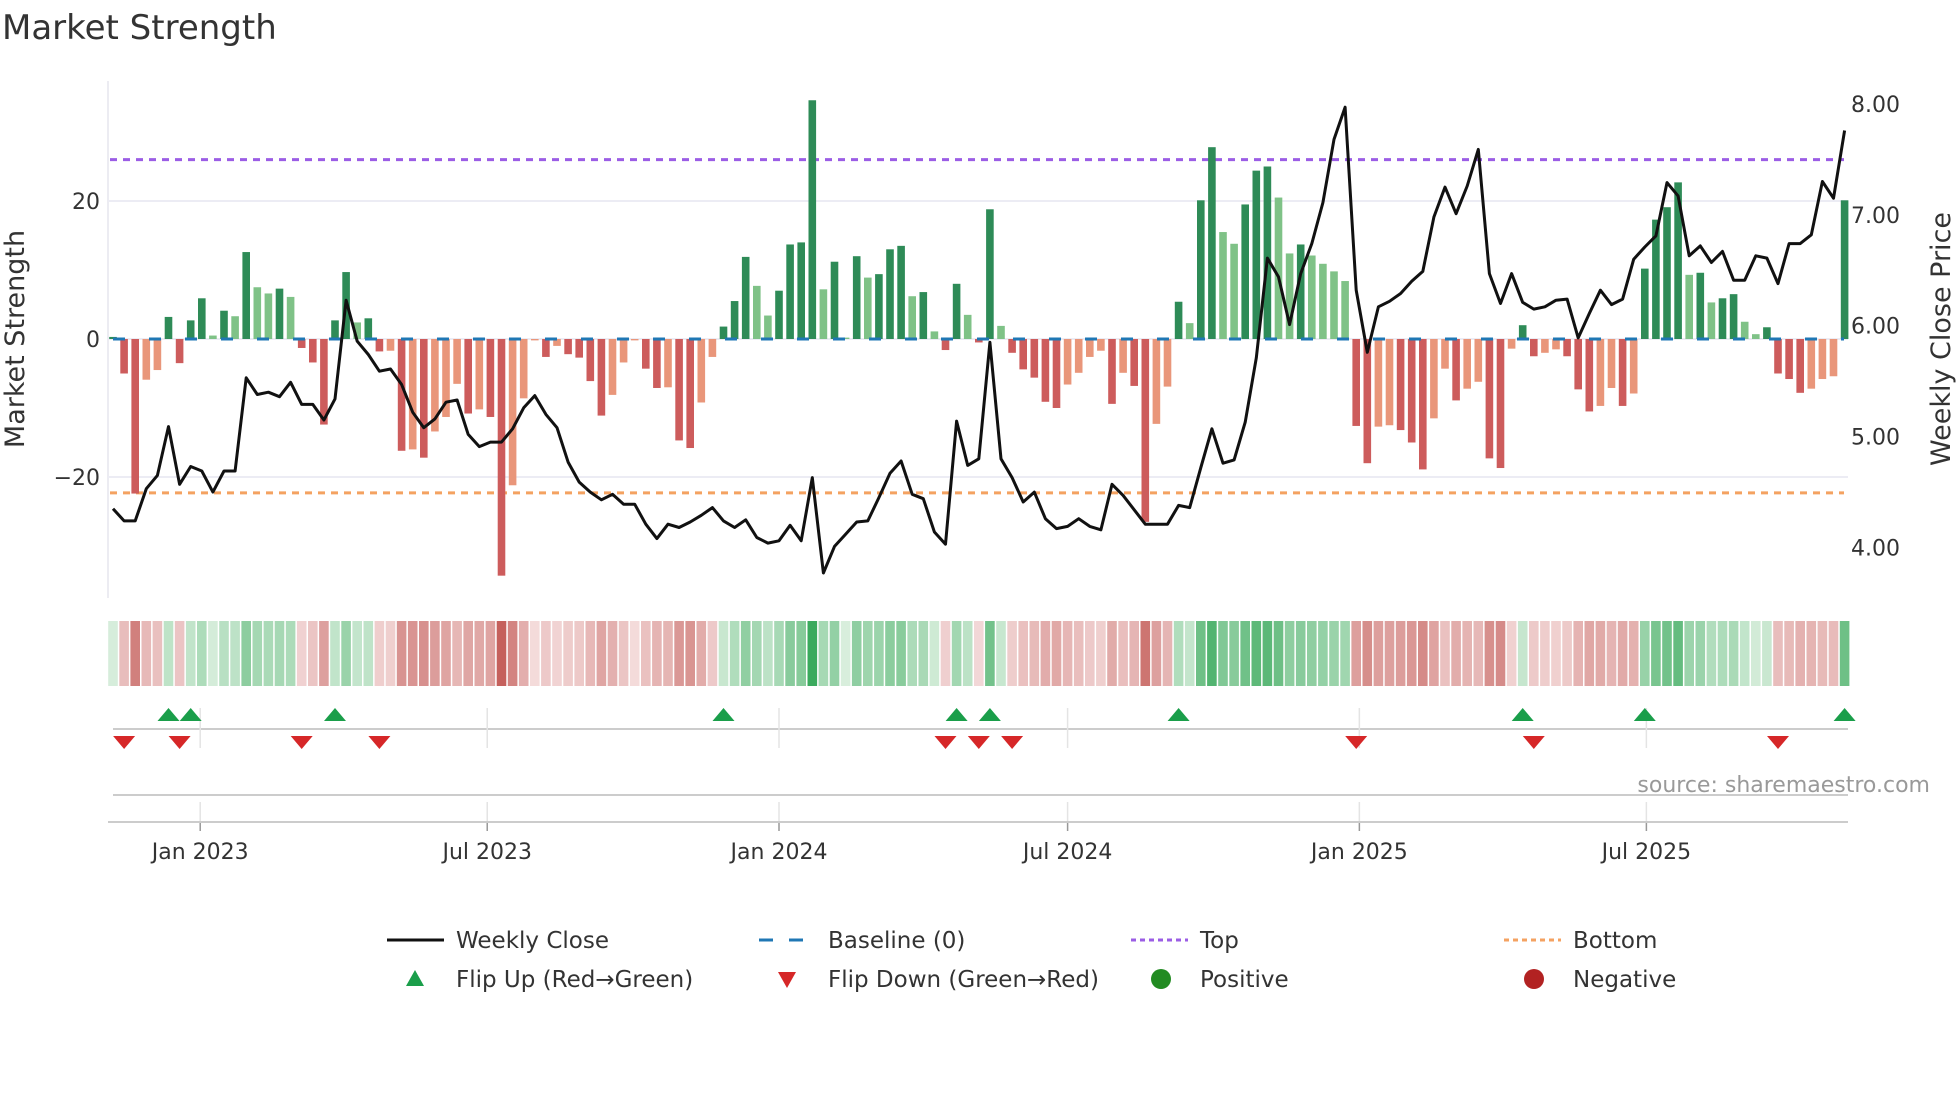 Image resolution: width=1960 pixels, height=1102 pixels. What do you see at coordinates (1185, 941) in the screenshot?
I see `legend-item-top: Top` at bounding box center [1185, 941].